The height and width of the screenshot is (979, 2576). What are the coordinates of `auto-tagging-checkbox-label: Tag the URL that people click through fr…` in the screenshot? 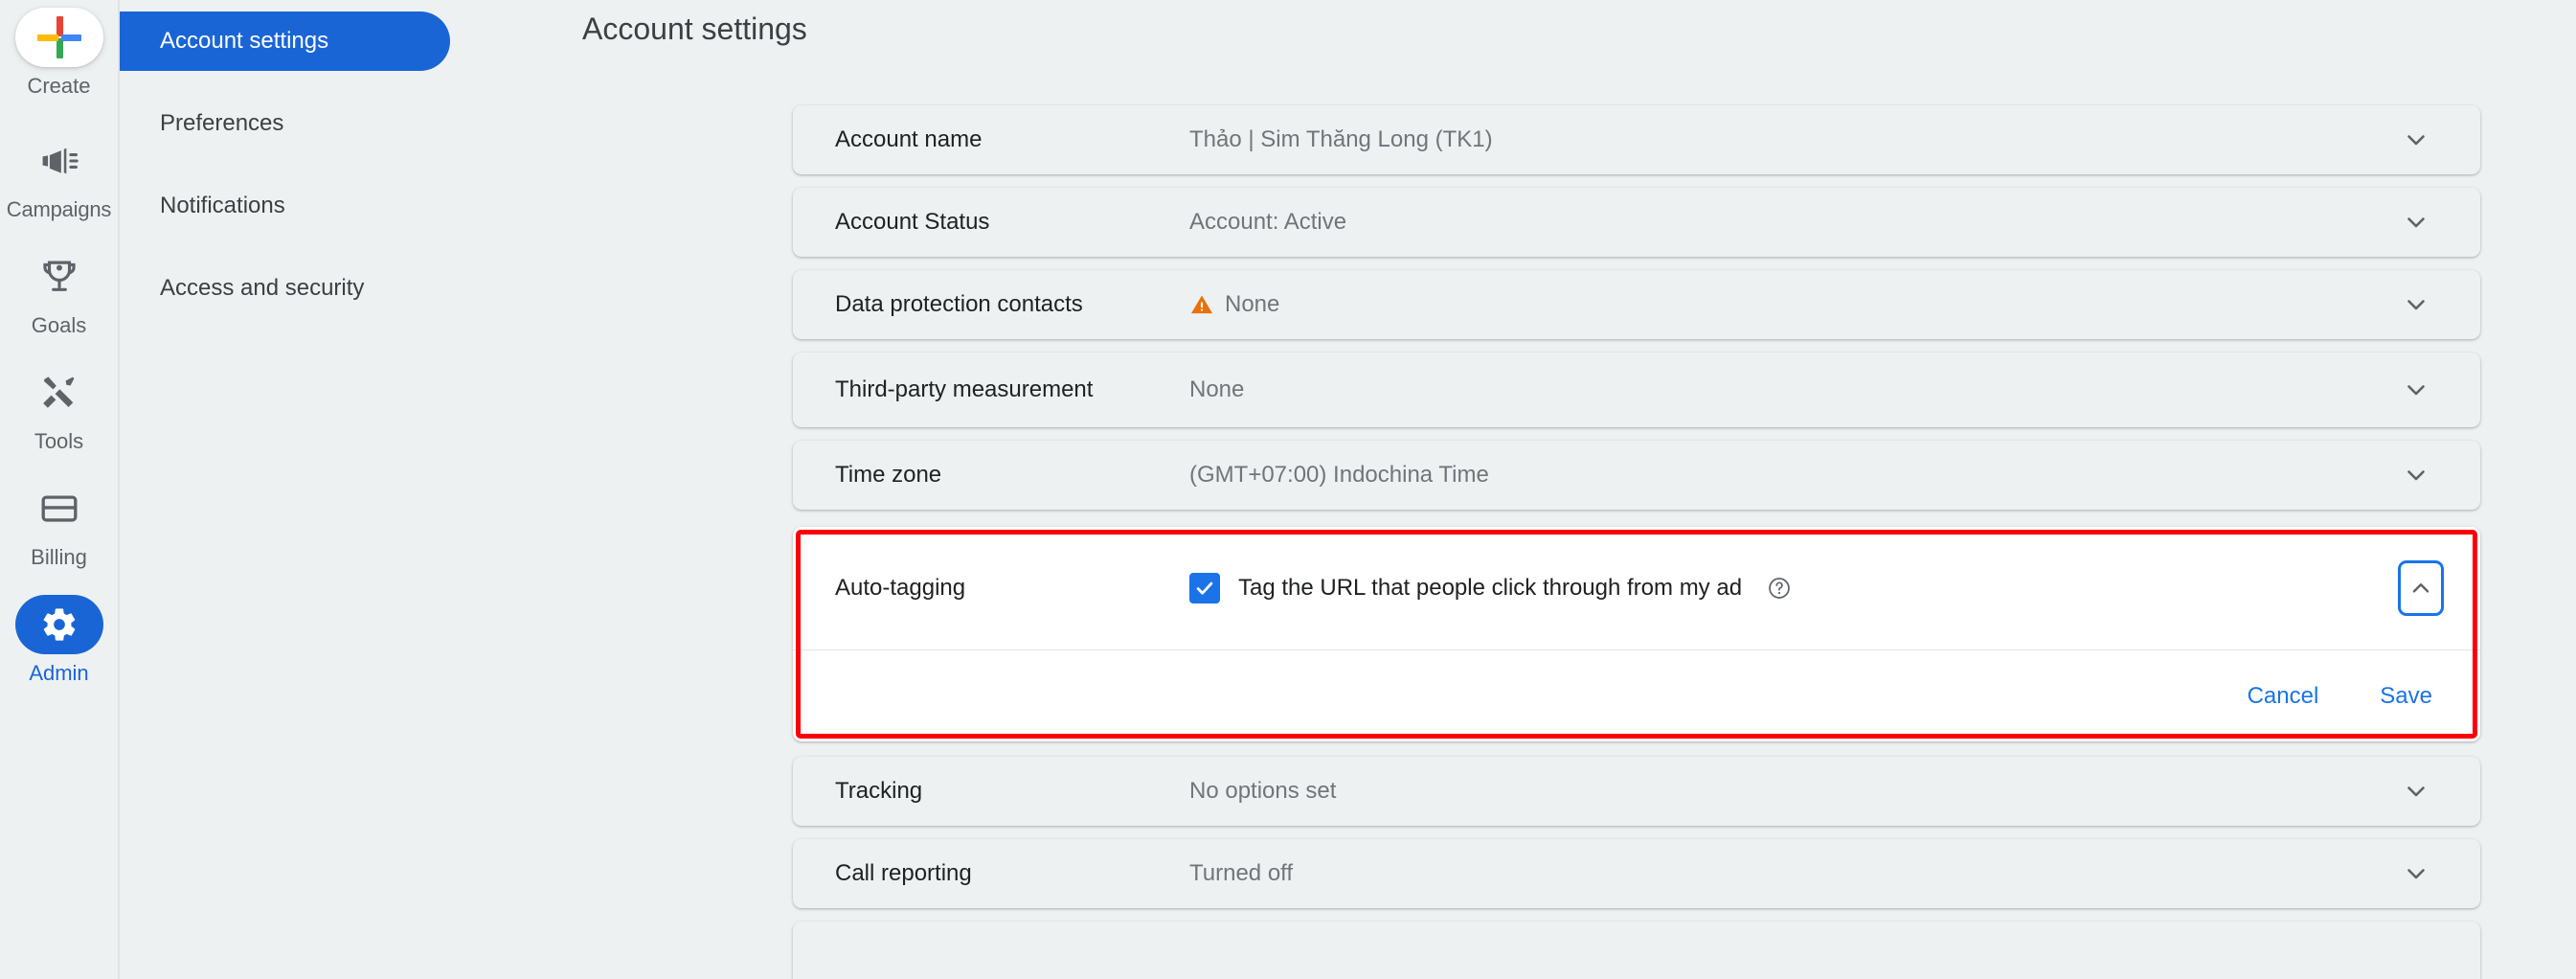 It's located at (1490, 588).